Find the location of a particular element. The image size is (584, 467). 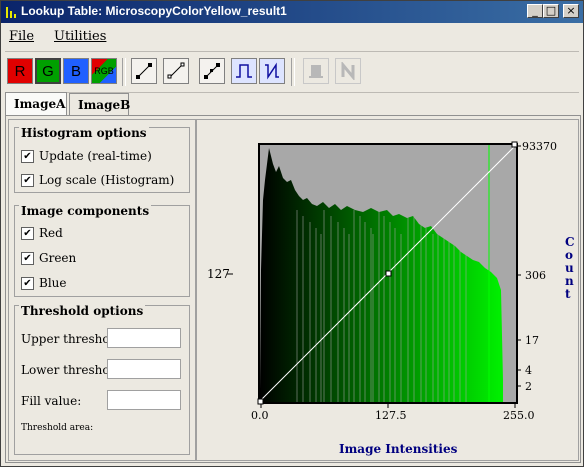

rgb-channel-button: RGB is located at coordinates (104, 71).